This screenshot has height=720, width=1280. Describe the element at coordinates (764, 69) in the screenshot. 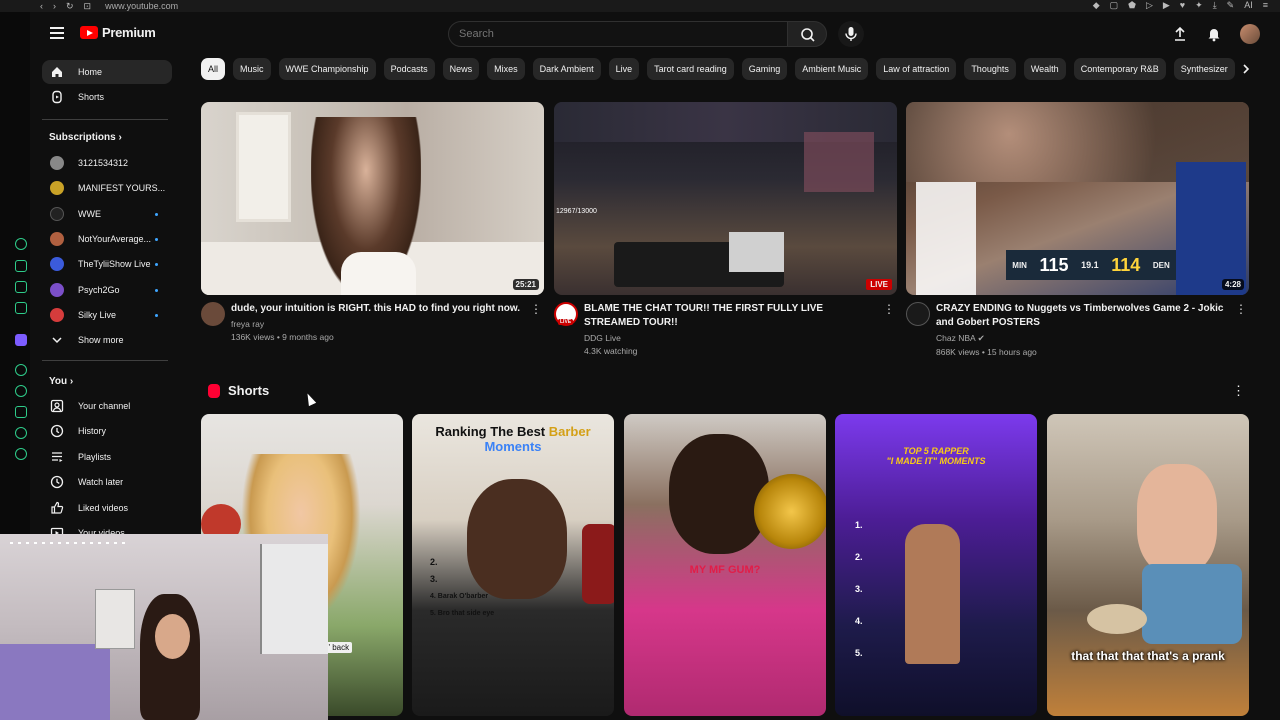

I see `chip: Gaming` at that location.